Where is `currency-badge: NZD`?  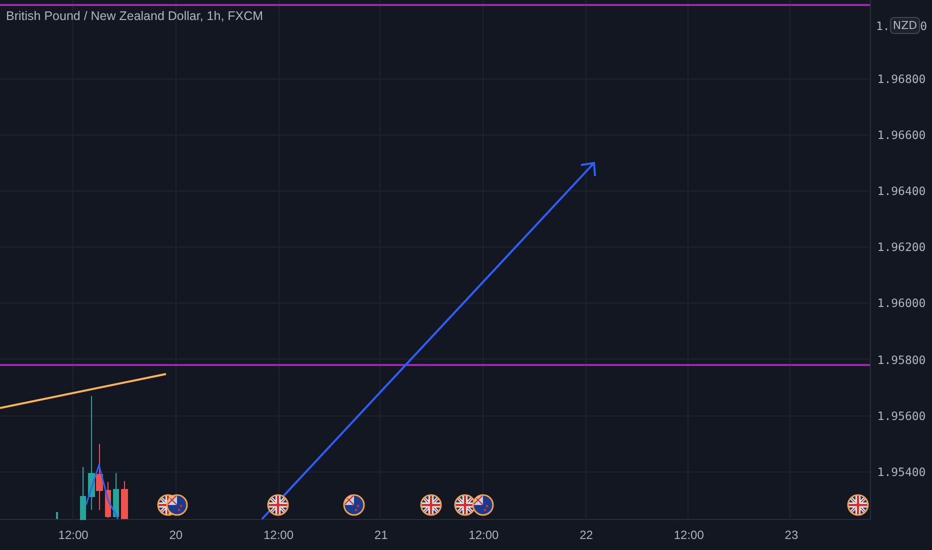 currency-badge: NZD is located at coordinates (905, 25).